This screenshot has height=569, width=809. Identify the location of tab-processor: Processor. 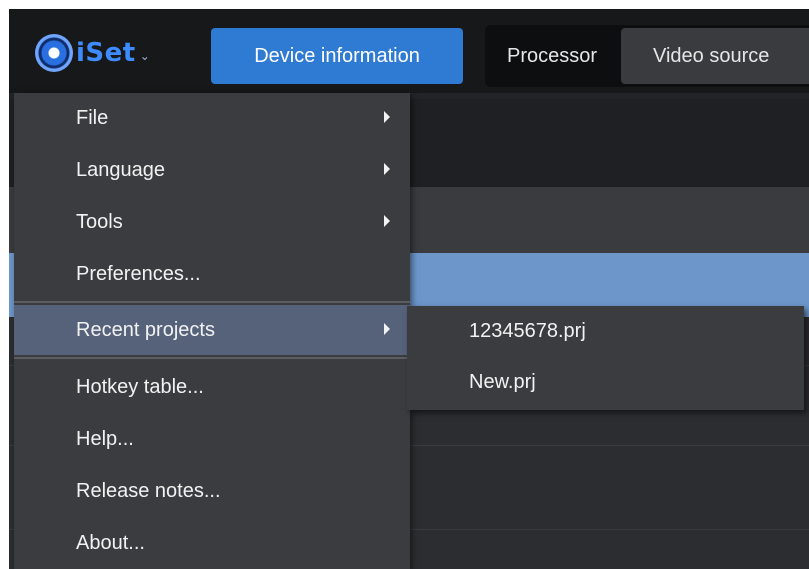
(552, 56).